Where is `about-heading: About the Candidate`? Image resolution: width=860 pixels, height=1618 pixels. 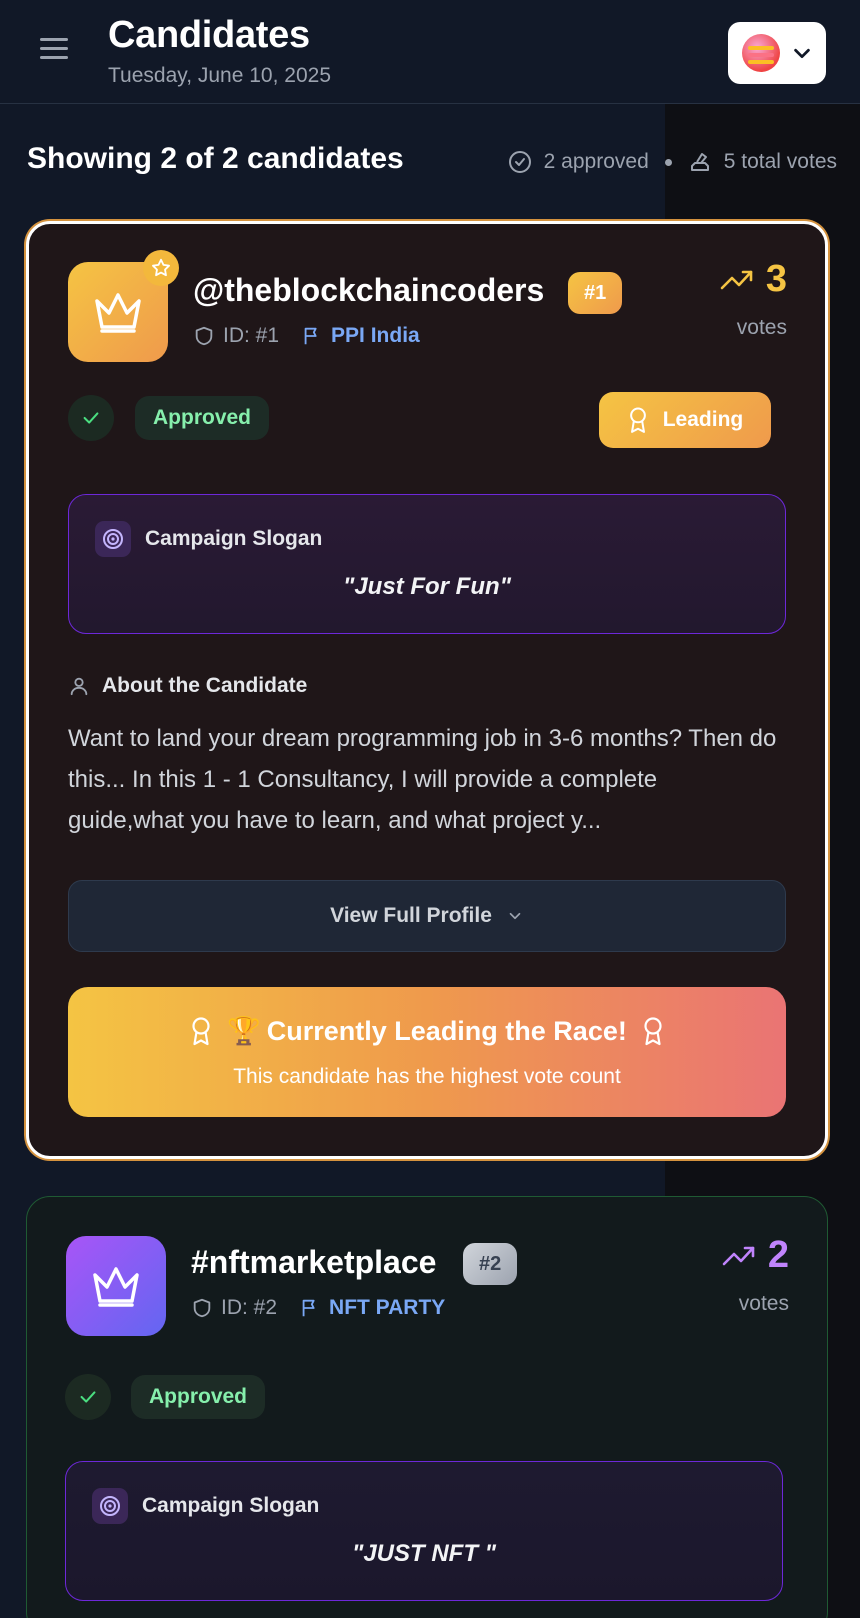 about-heading: About the Candidate is located at coordinates (187, 686).